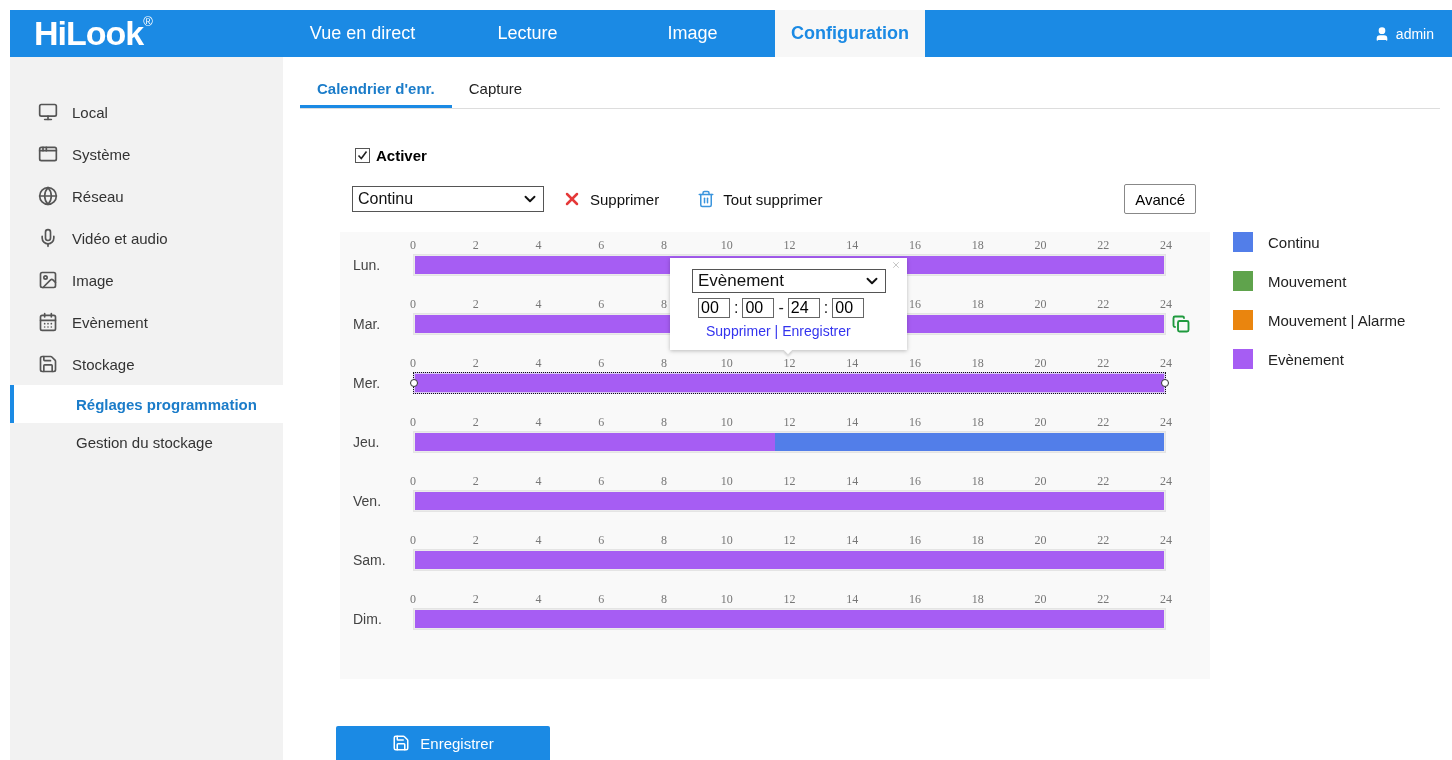 This screenshot has width=1452, height=760. Describe the element at coordinates (368, 501) in the screenshot. I see `day-label: Ven.` at that location.